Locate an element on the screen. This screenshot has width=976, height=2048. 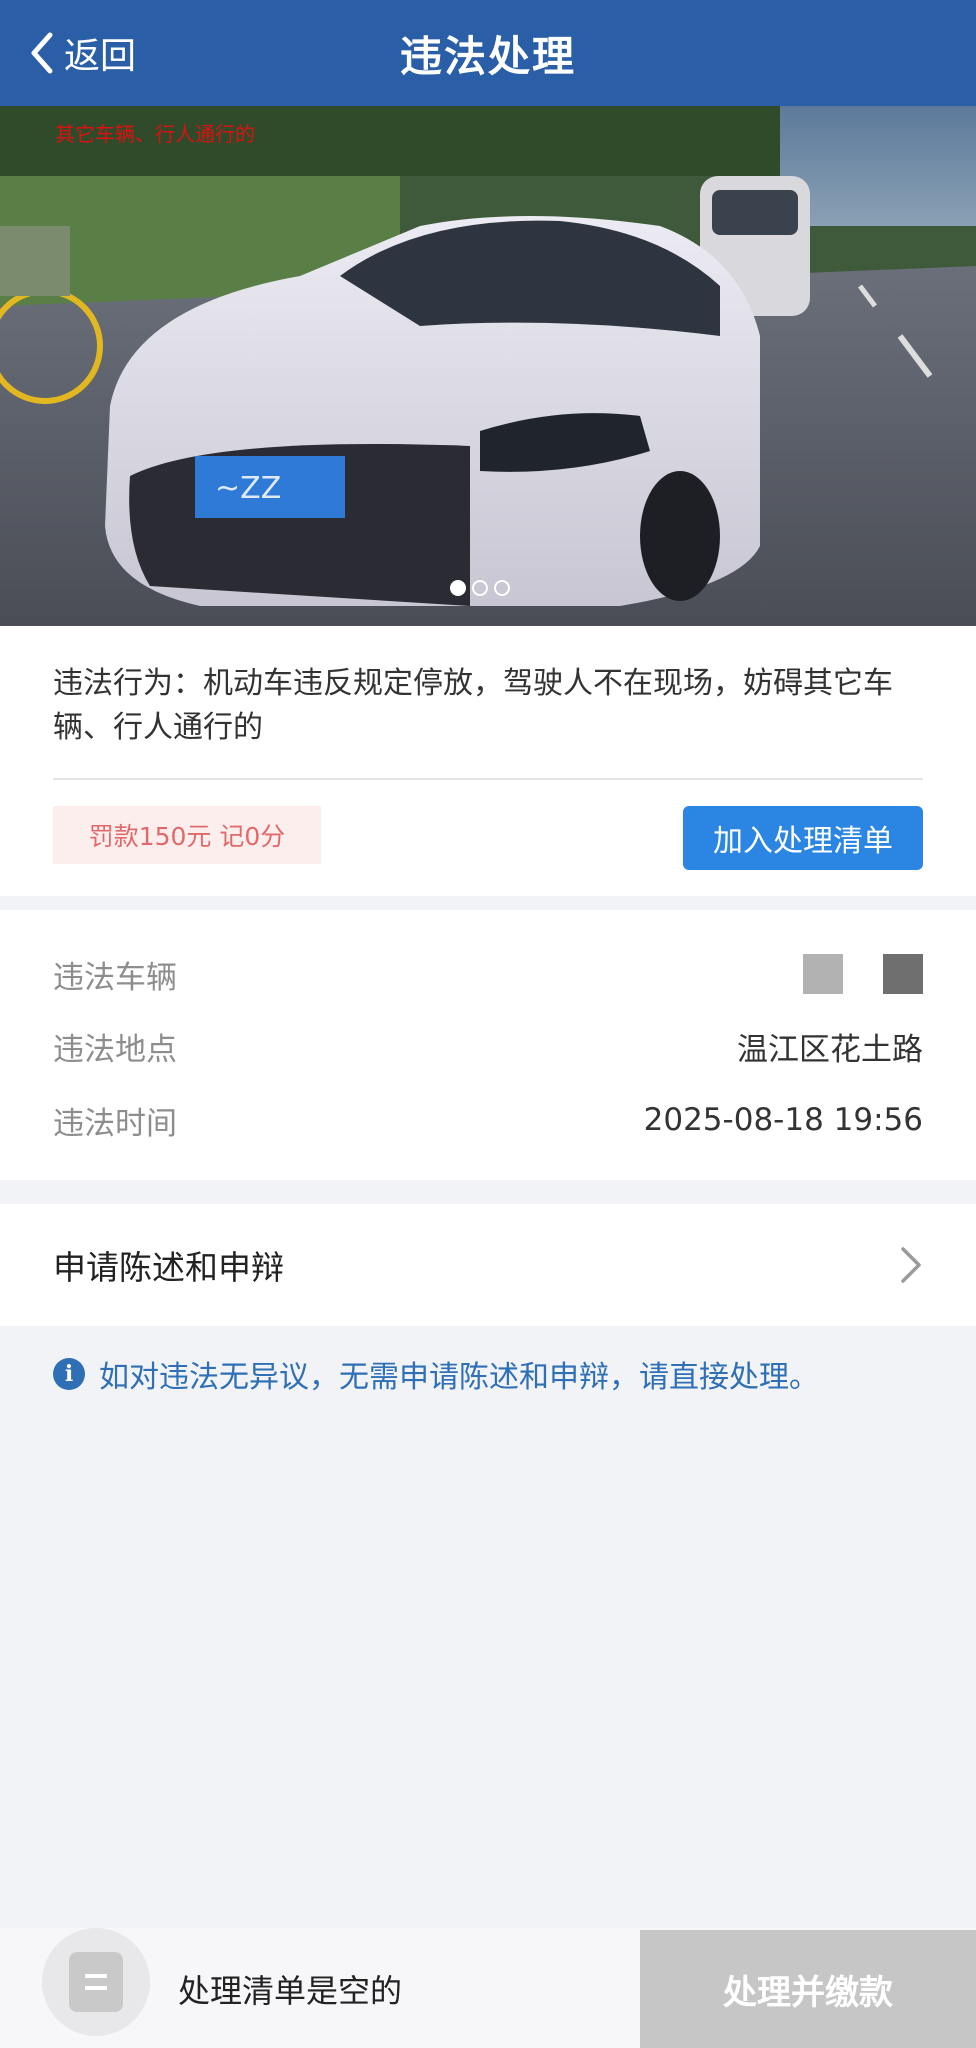
list-icon is located at coordinates (96, 1982).